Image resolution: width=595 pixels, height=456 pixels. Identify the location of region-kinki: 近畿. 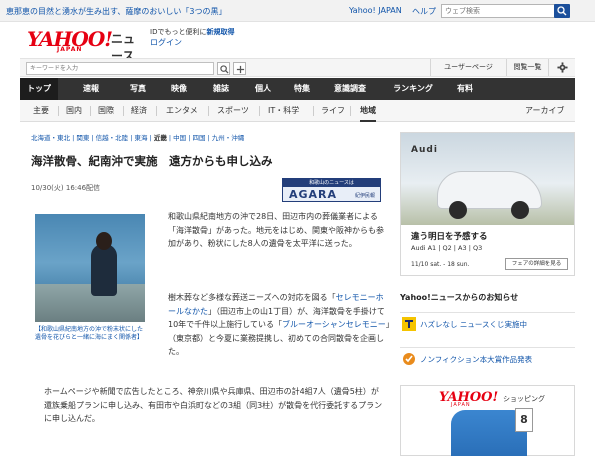
(160, 138).